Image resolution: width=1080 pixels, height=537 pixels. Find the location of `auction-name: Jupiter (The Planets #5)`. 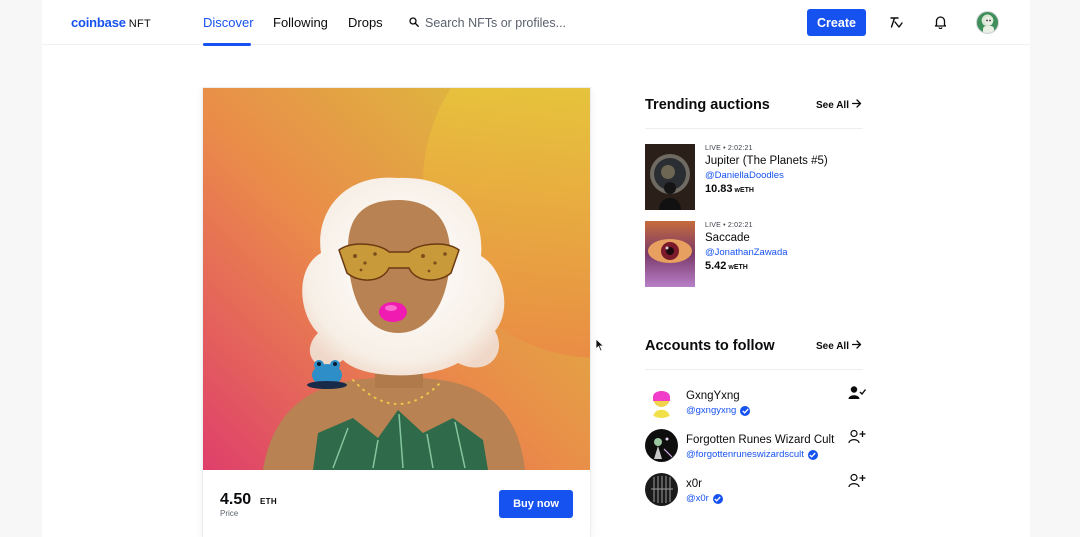

auction-name: Jupiter (The Planets #5) is located at coordinates (766, 161).